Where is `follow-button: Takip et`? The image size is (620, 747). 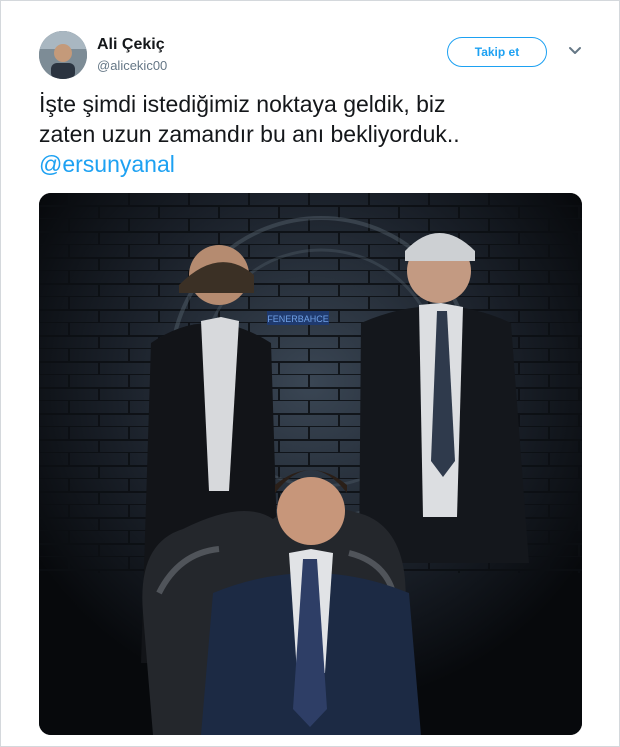 follow-button: Takip et is located at coordinates (497, 52).